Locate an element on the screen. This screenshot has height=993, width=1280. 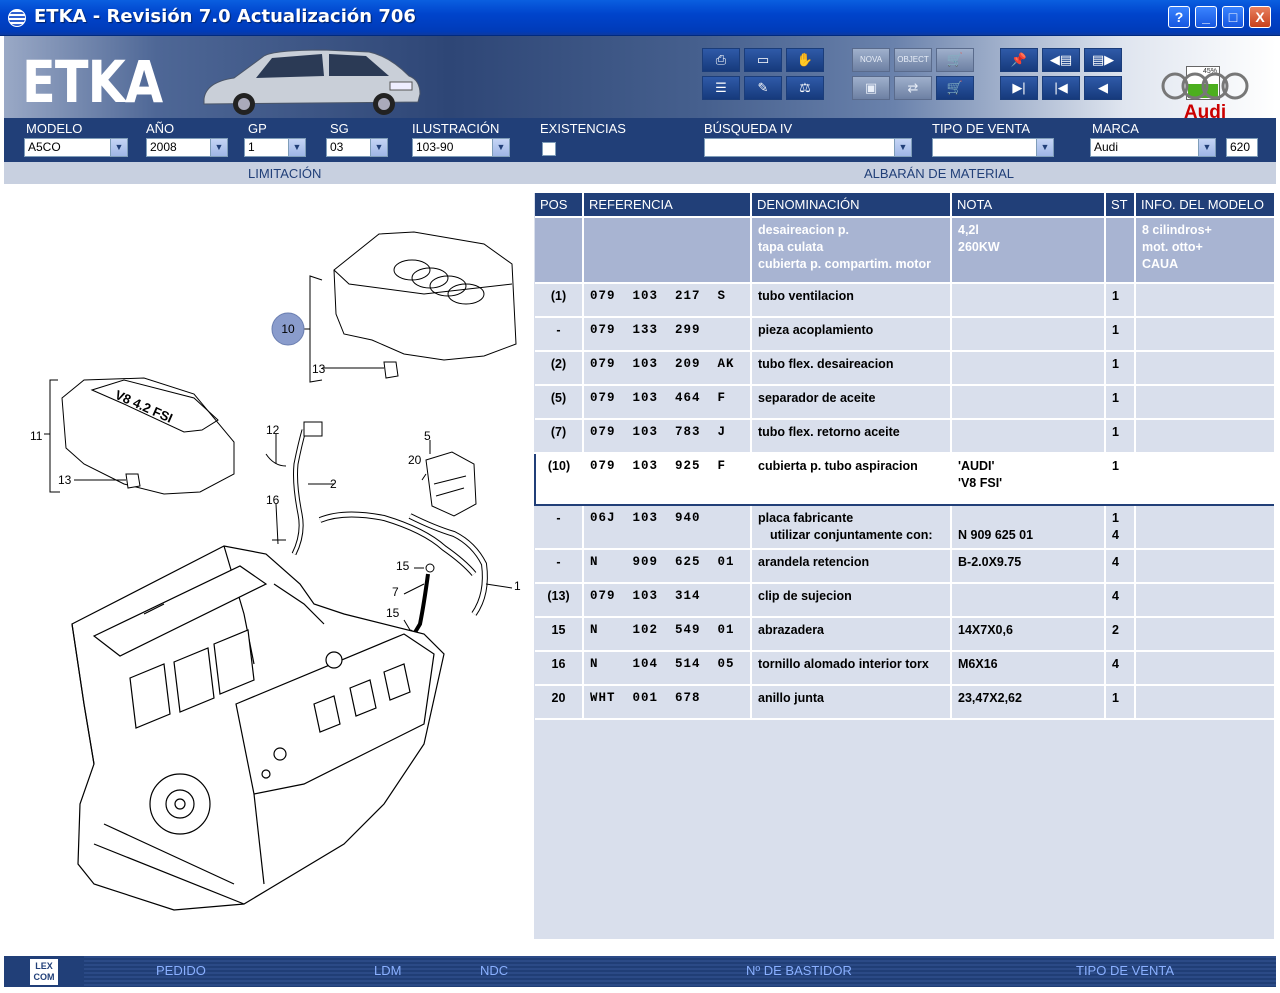
ilustracion-label: ILUSTRACIÓN is located at coordinates (456, 128).